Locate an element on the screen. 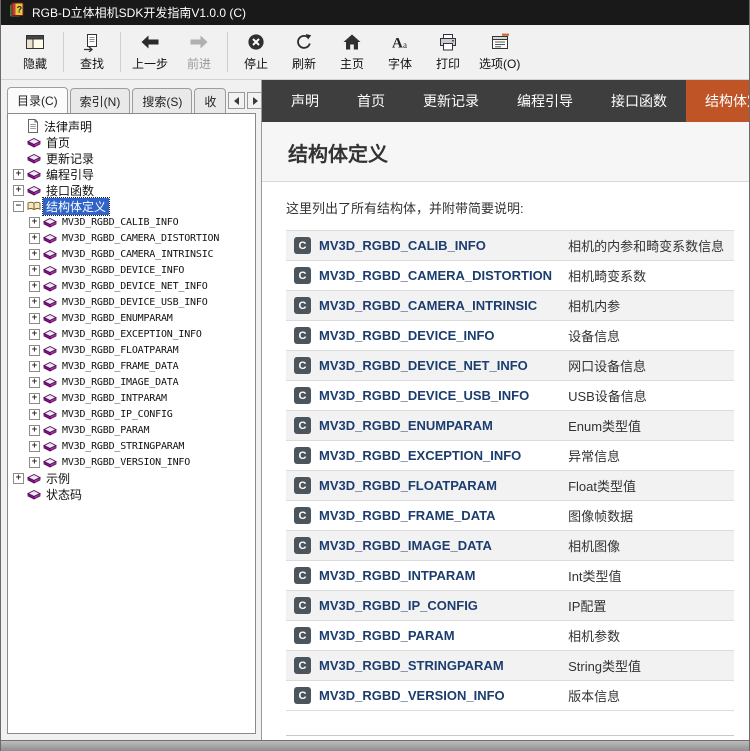 The height and width of the screenshot is (751, 750). tree-item-label: MV3D_RGBD_PARAM is located at coordinates (105, 430).